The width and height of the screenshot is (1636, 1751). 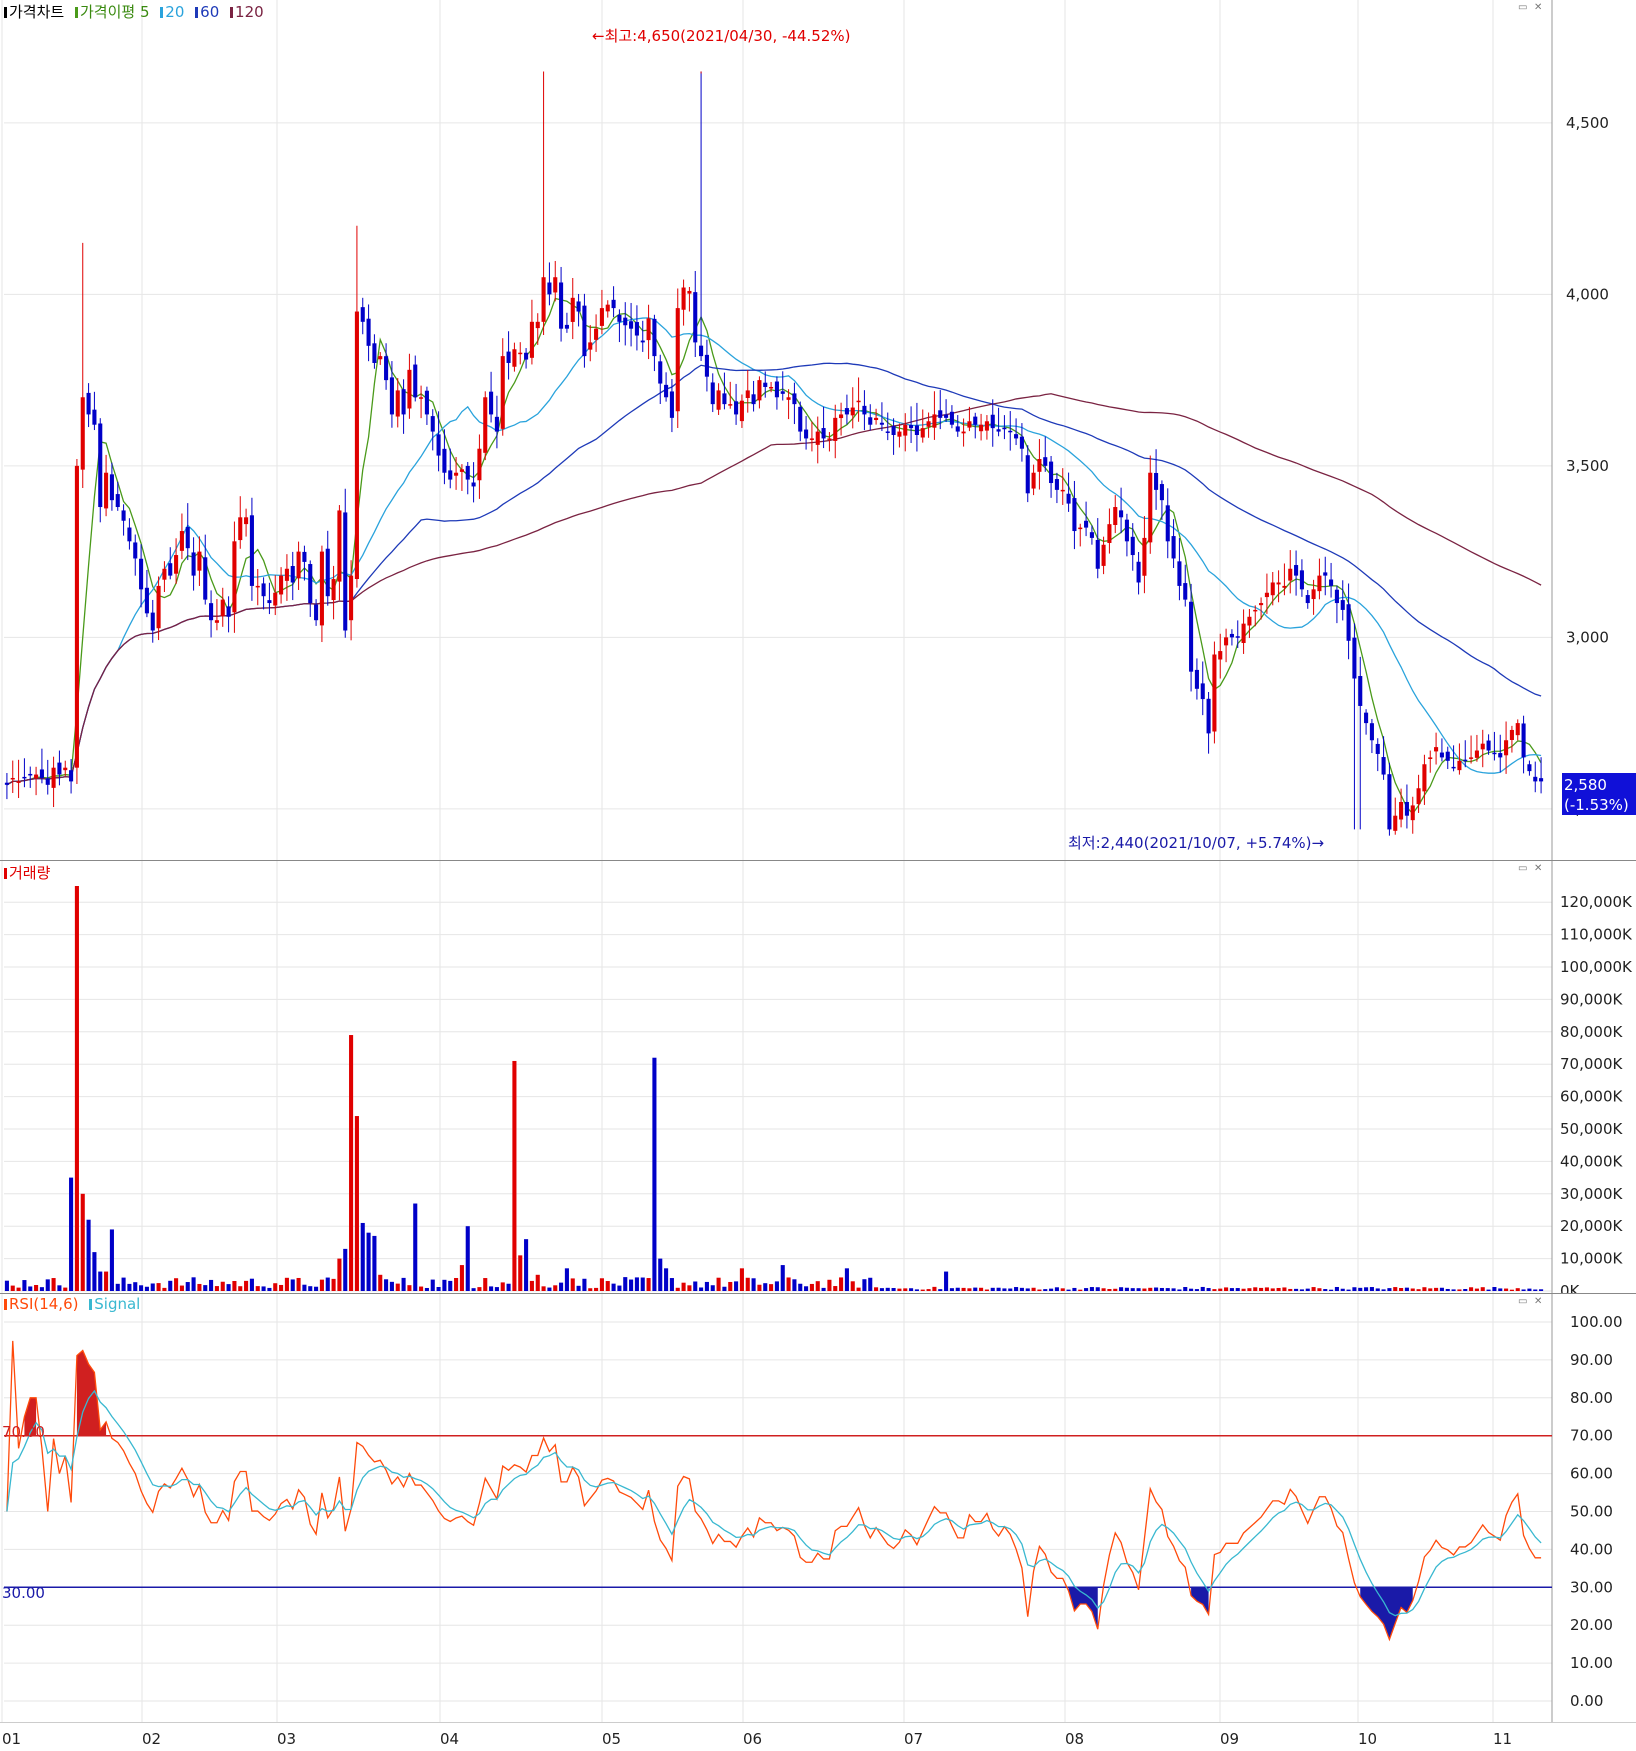 What do you see at coordinates (172, 12) in the screenshot?
I see `legend-ma20: 20` at bounding box center [172, 12].